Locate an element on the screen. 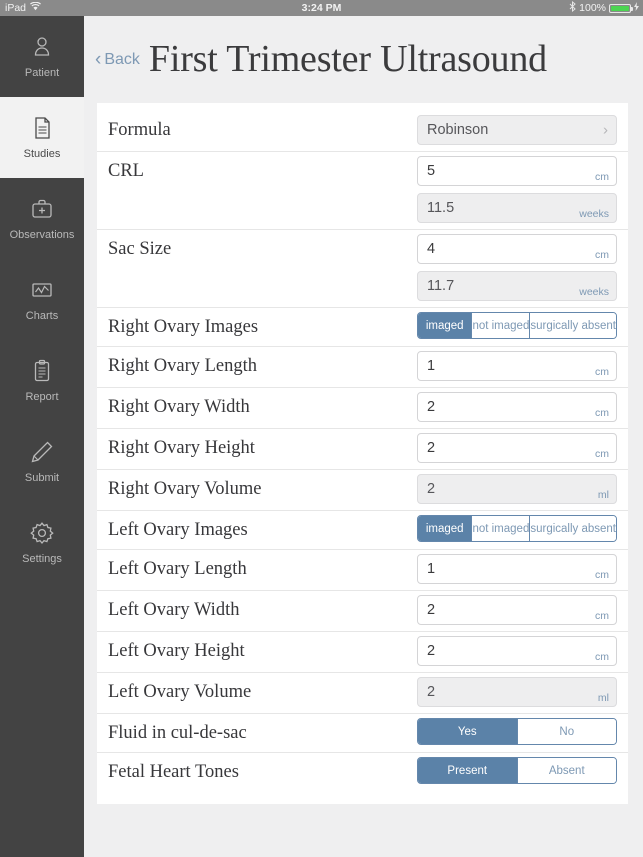 The height and width of the screenshot is (857, 643). sidebar-item-settings: Settings is located at coordinates (42, 542).